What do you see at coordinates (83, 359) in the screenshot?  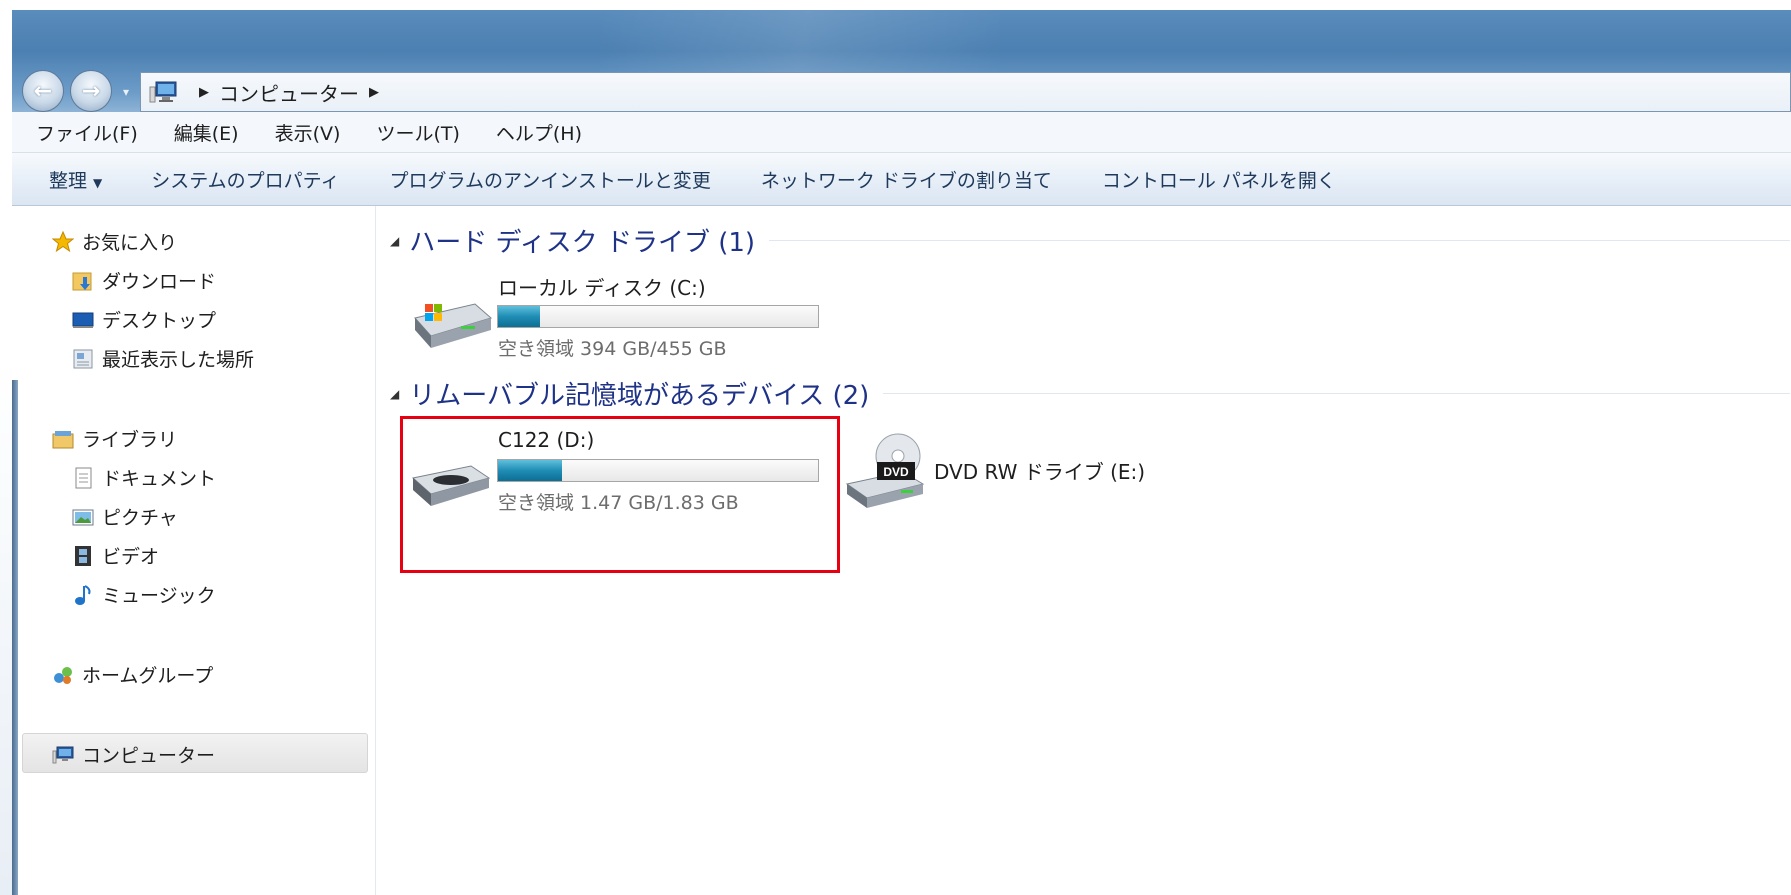 I see `recent-places-icon` at bounding box center [83, 359].